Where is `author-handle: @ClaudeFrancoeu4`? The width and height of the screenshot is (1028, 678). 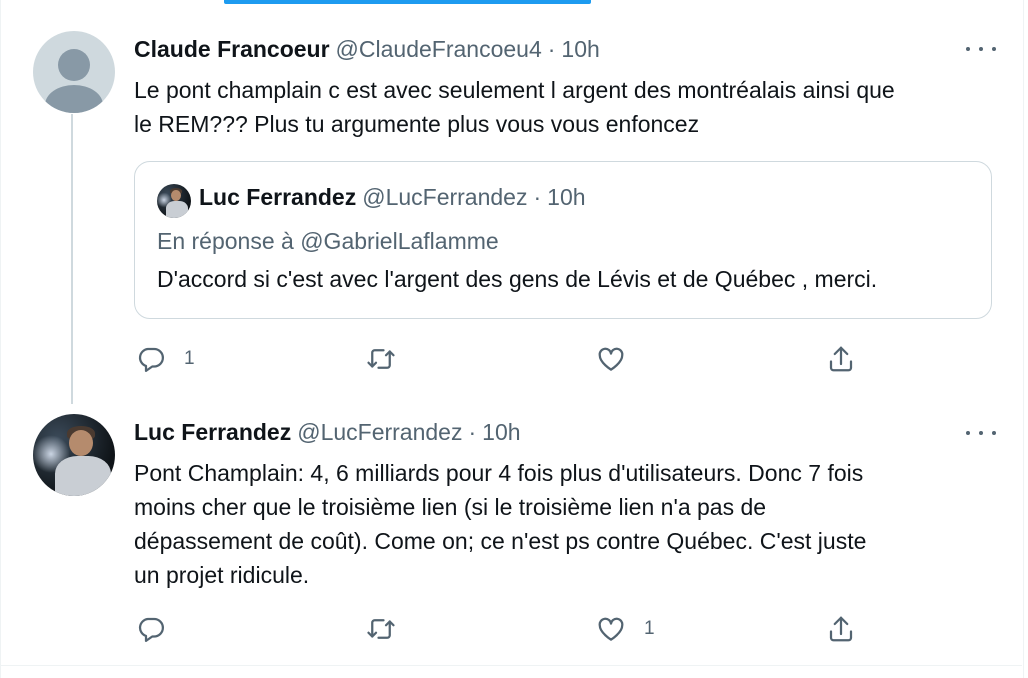 author-handle: @ClaudeFrancoeu4 is located at coordinates (439, 49).